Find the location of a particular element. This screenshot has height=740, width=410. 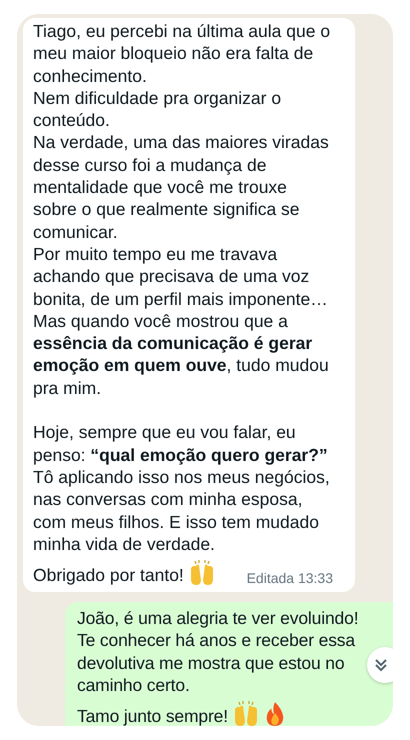

message-text: Tamo junto sempre! is located at coordinates (152, 715).